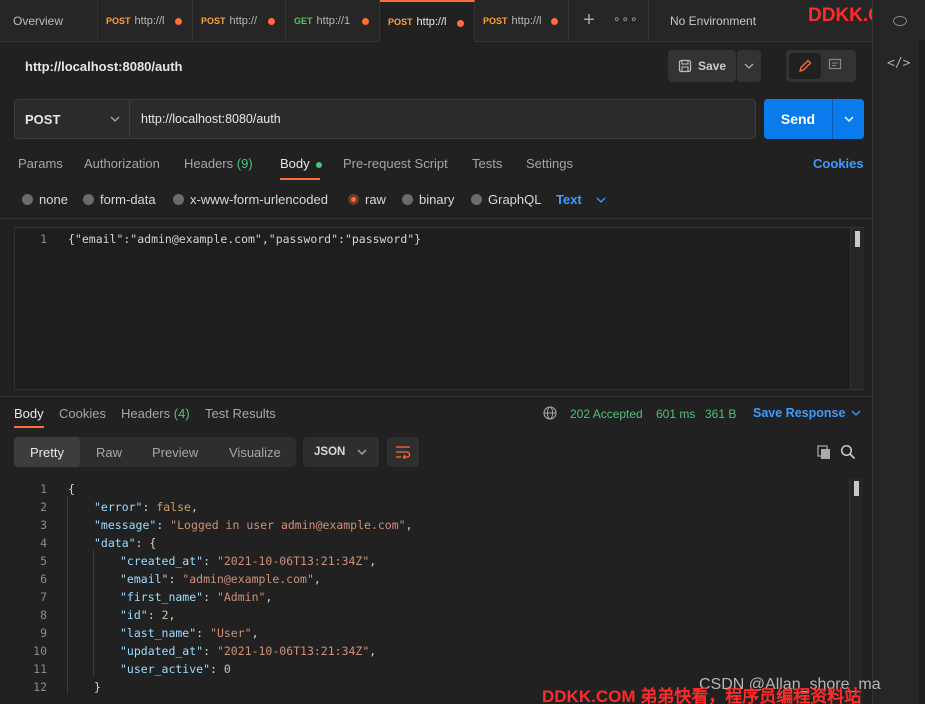 The width and height of the screenshot is (925, 704). Describe the element at coordinates (255, 452) in the screenshot. I see `visualize-button: Visualize` at that location.